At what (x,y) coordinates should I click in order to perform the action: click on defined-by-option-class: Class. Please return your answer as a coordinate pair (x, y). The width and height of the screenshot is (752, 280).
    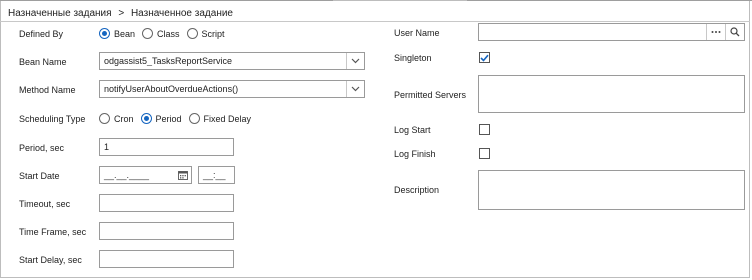
    Looking at the image, I should click on (161, 33).